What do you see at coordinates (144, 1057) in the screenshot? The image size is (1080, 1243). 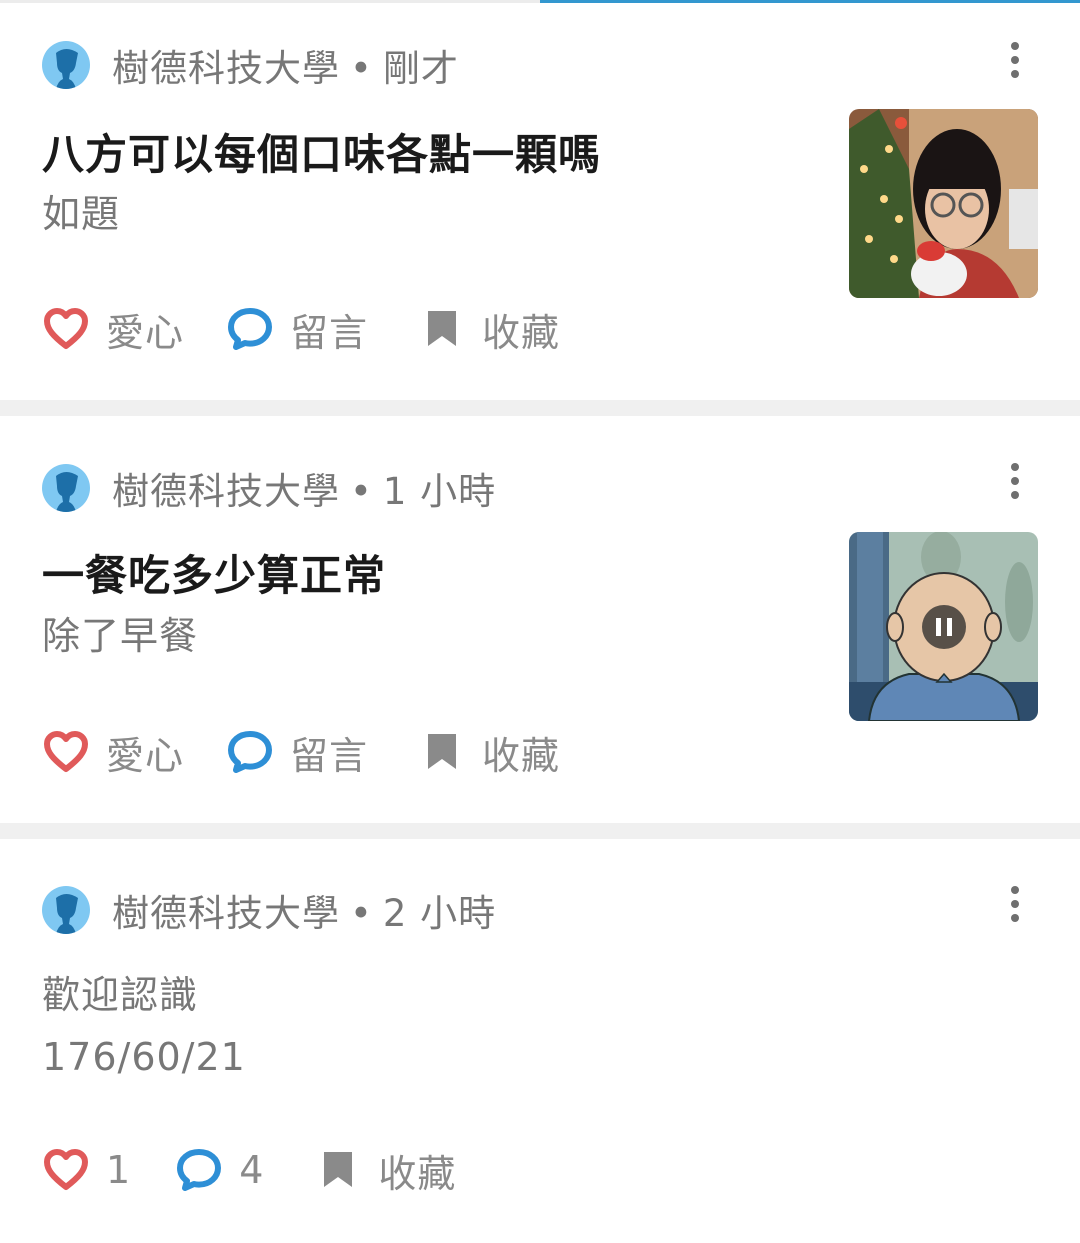 I see `post-excerpt-line-2: 176/60/21` at bounding box center [144, 1057].